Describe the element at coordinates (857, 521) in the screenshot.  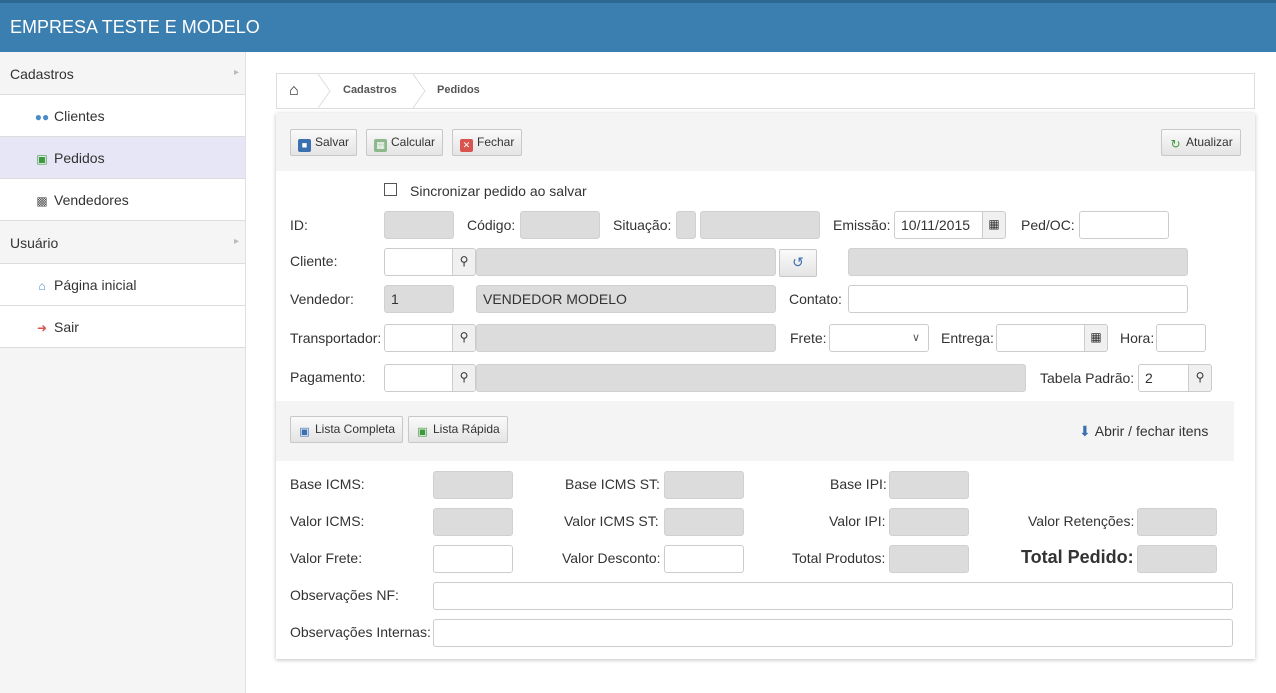
I see `valor-ipi-label: Valor IPI:` at that location.